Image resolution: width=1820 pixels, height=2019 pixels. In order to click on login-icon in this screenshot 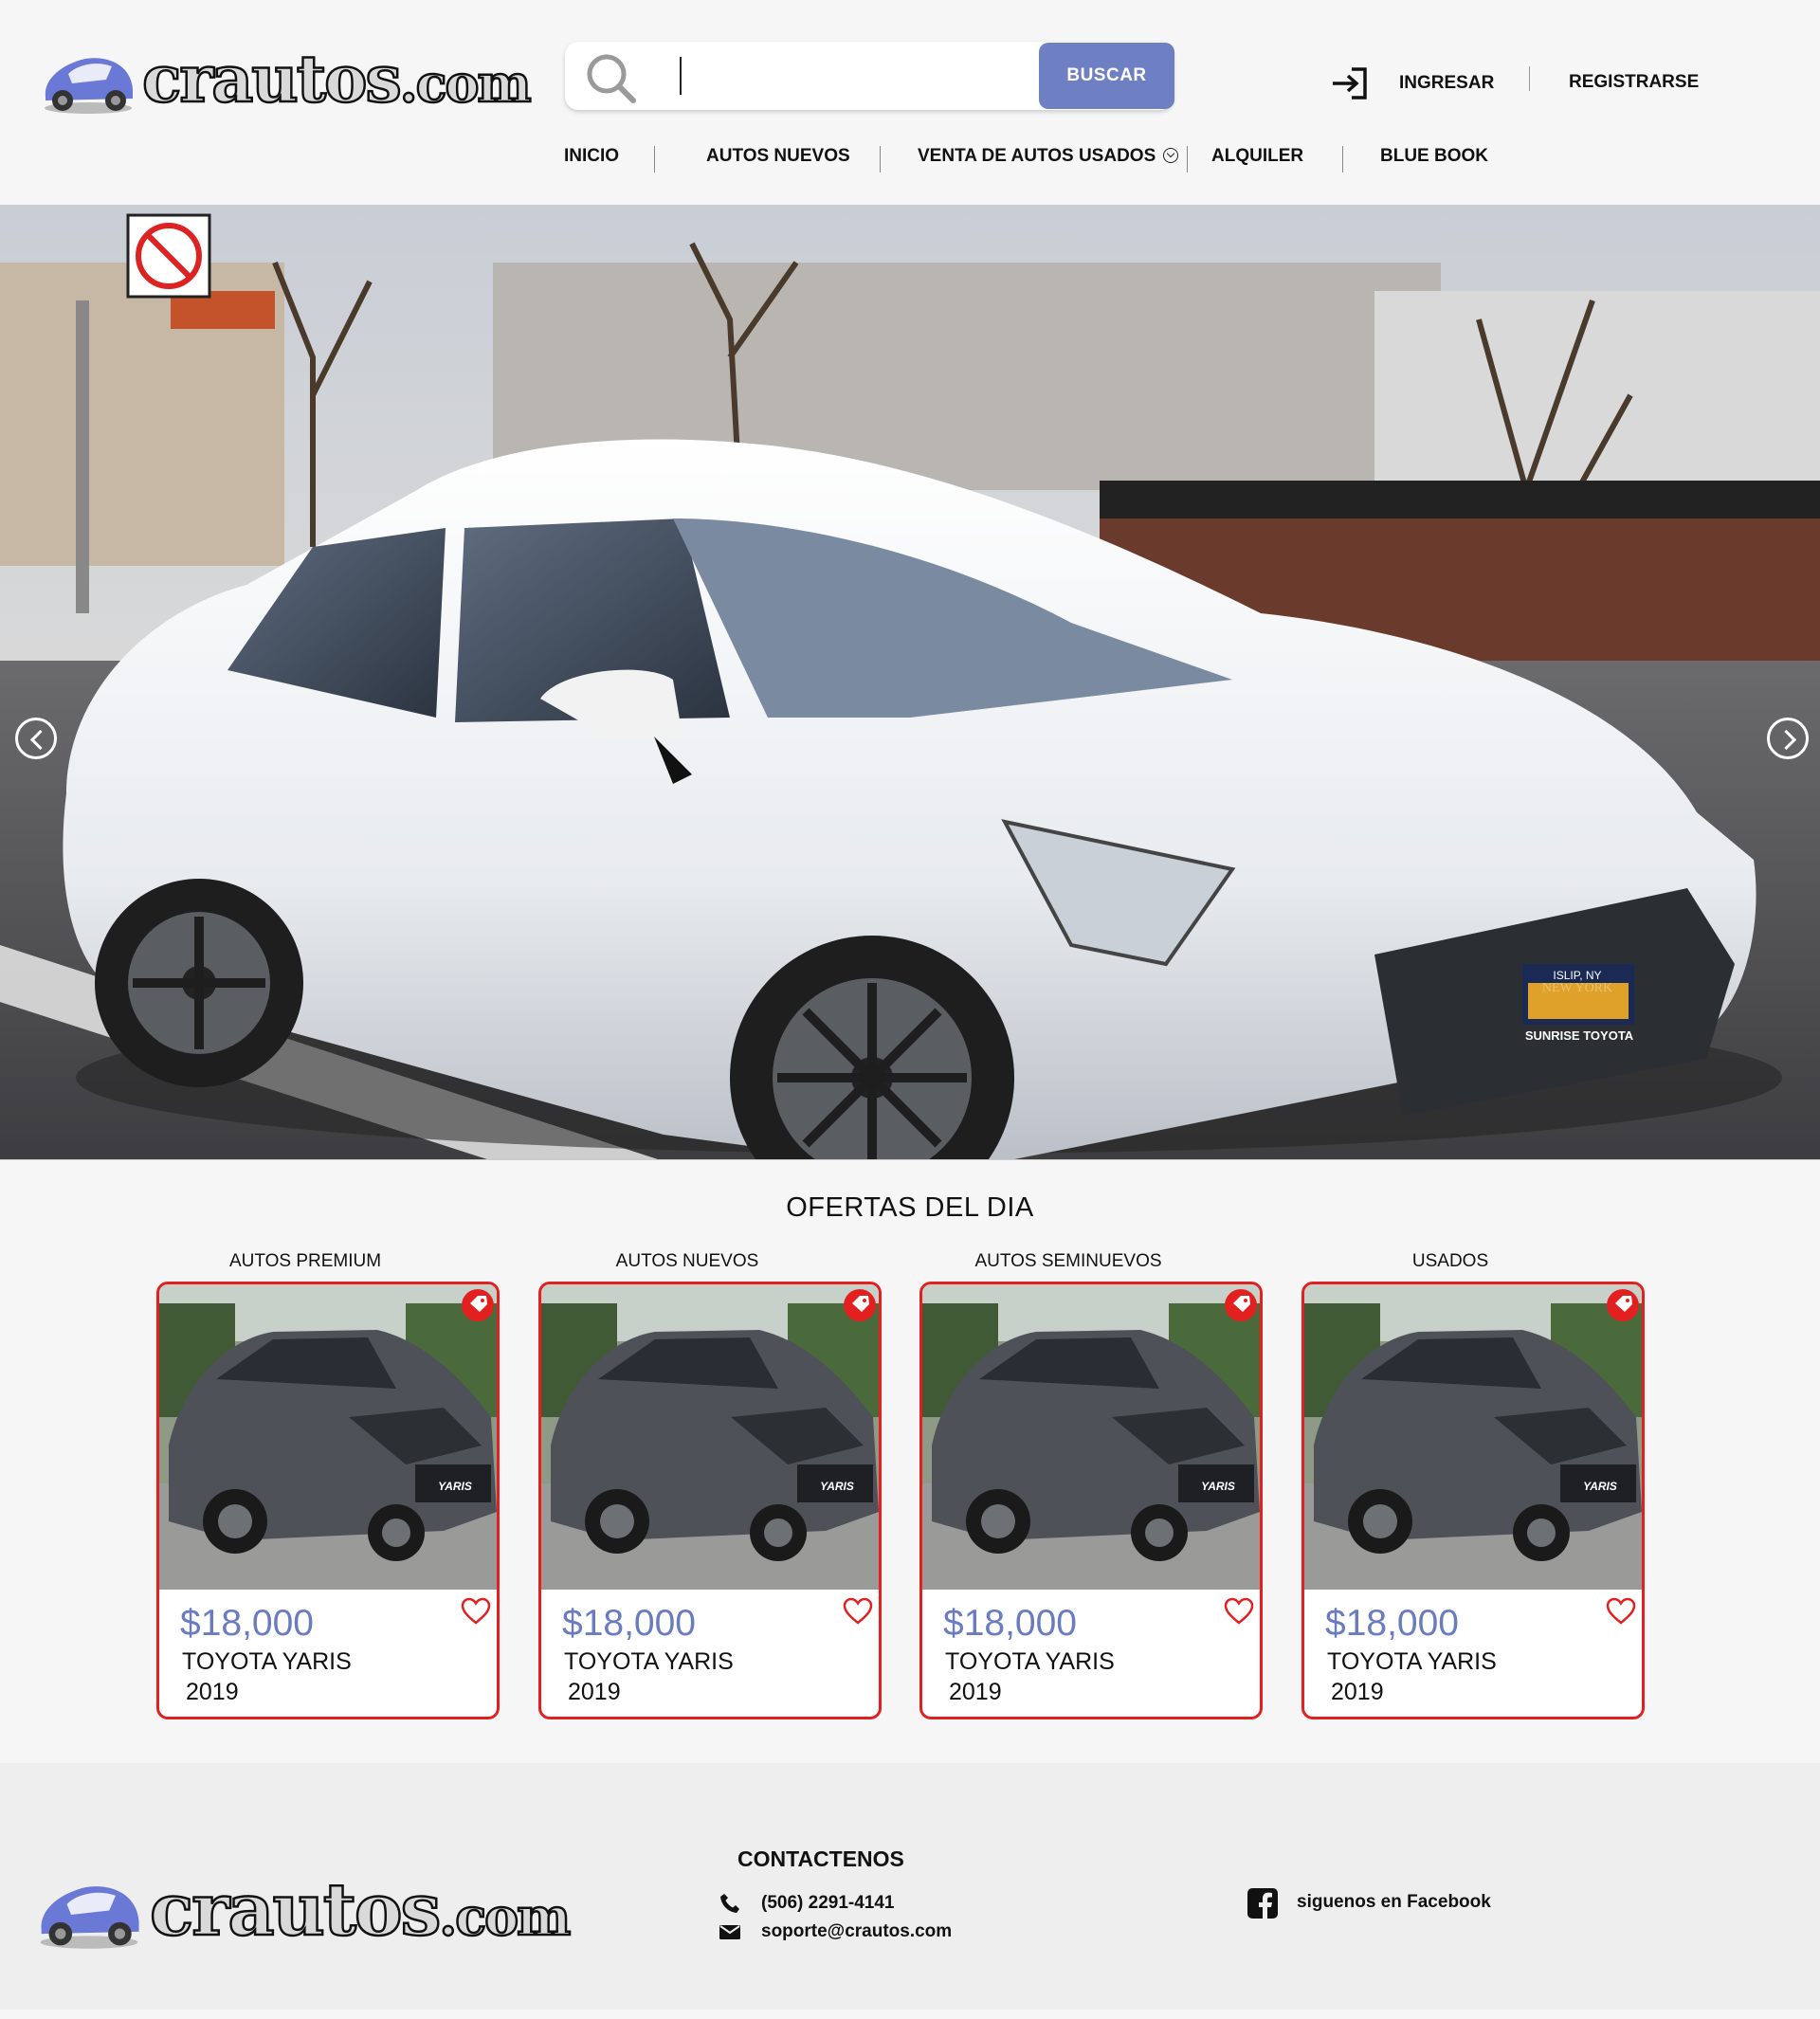, I will do `click(1350, 83)`.